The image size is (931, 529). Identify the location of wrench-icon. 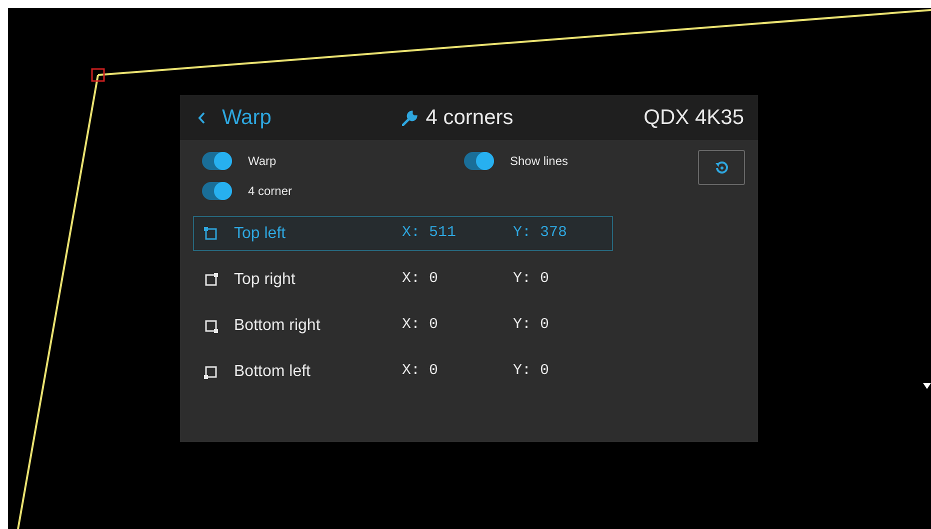
(410, 118).